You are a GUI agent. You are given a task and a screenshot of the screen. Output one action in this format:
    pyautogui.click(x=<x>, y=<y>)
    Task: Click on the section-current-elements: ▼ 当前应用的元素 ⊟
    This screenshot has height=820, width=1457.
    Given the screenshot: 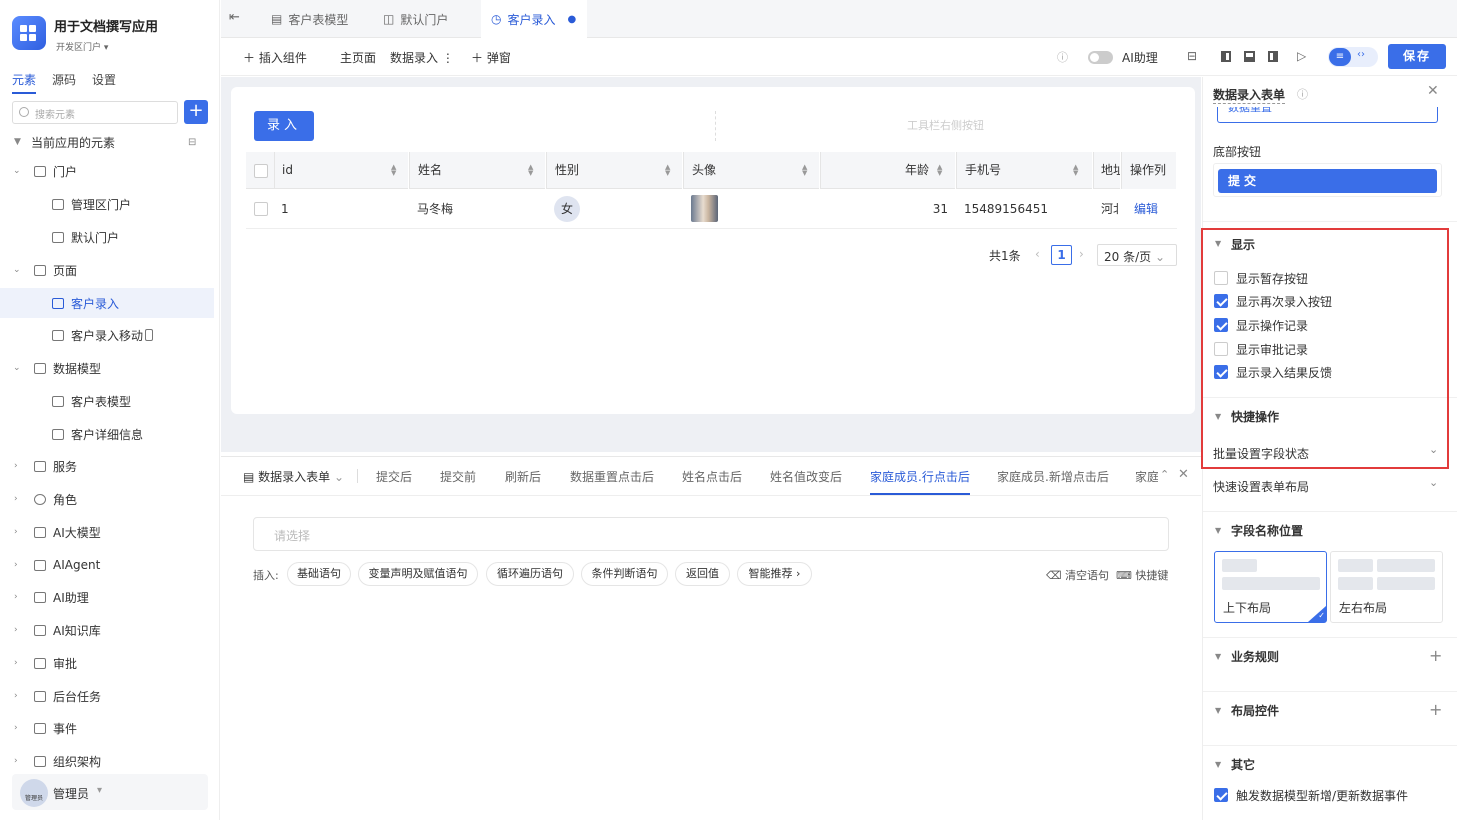 What is the action you would take?
    pyautogui.click(x=107, y=142)
    